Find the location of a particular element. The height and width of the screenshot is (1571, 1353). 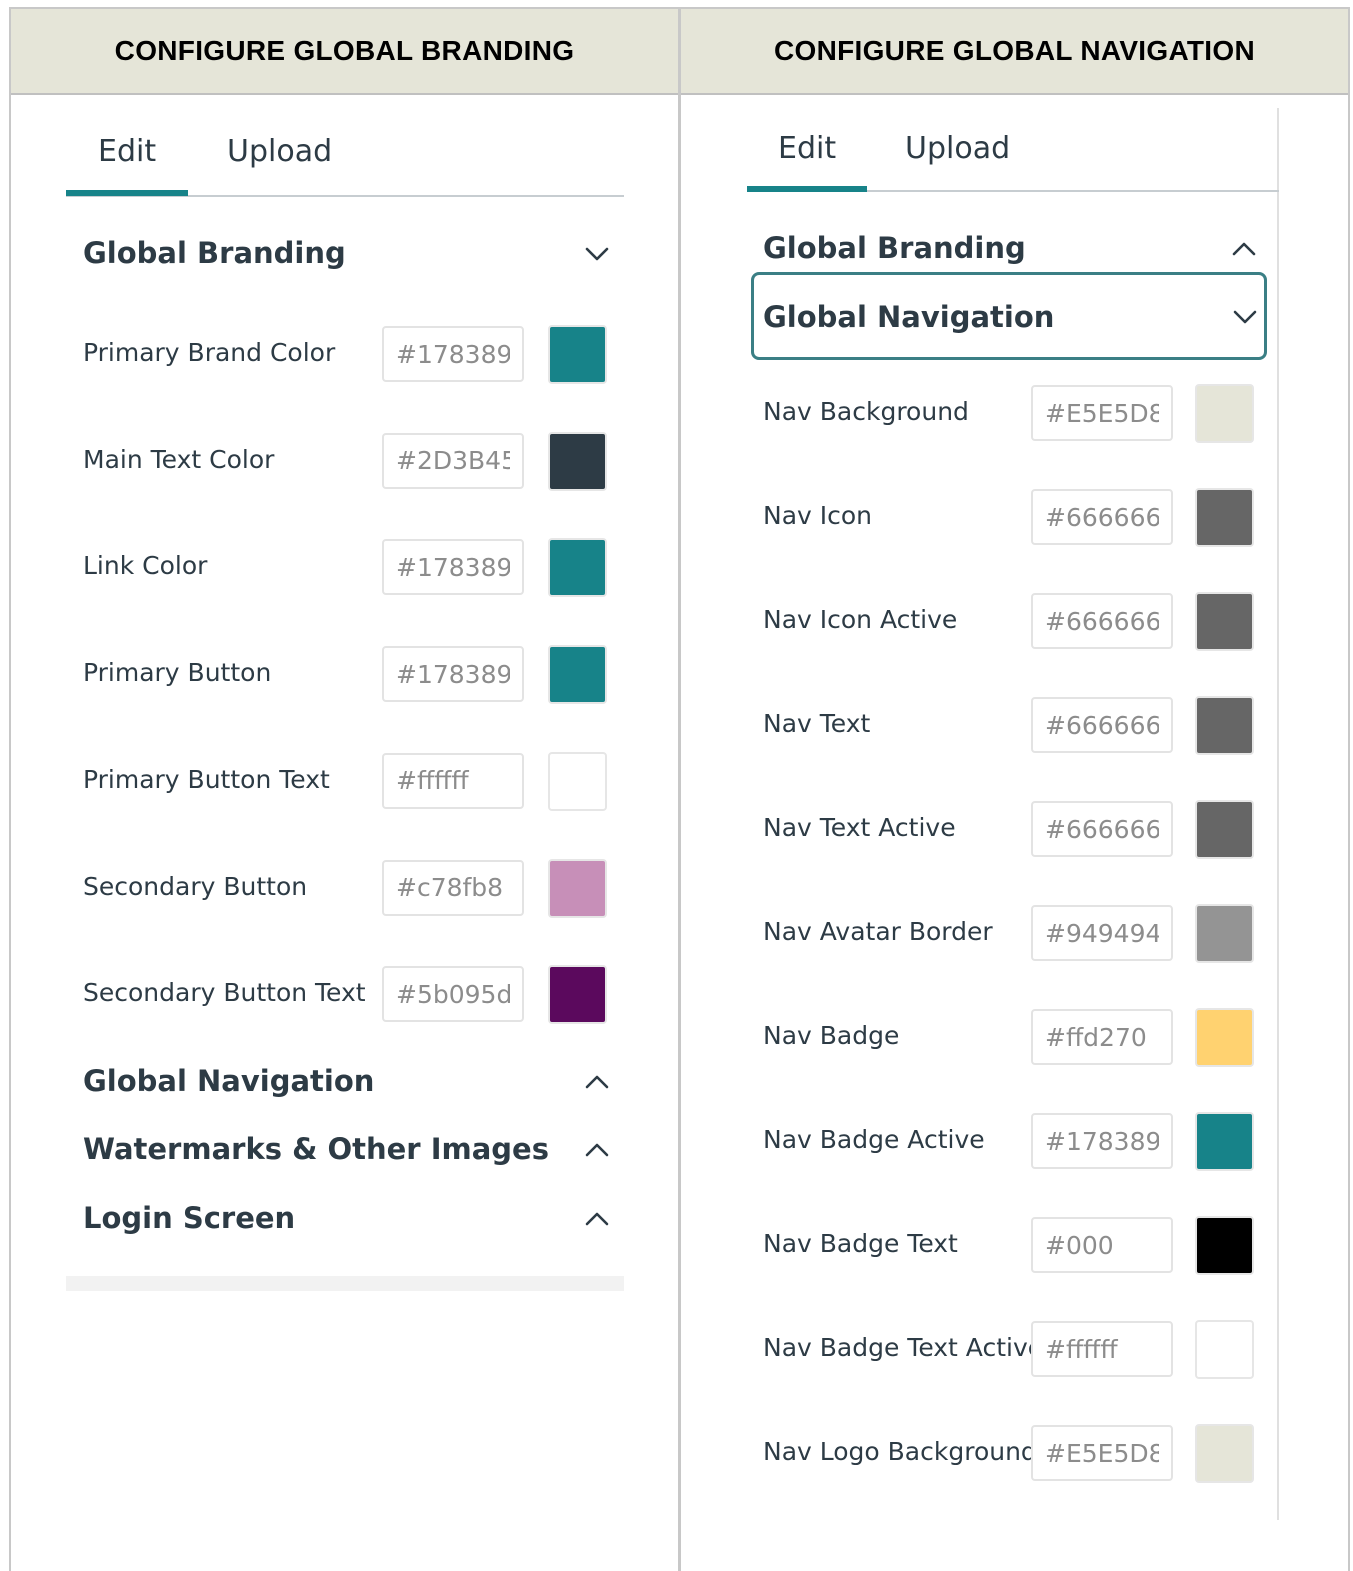

scroll-edge is located at coordinates (1278, 814).